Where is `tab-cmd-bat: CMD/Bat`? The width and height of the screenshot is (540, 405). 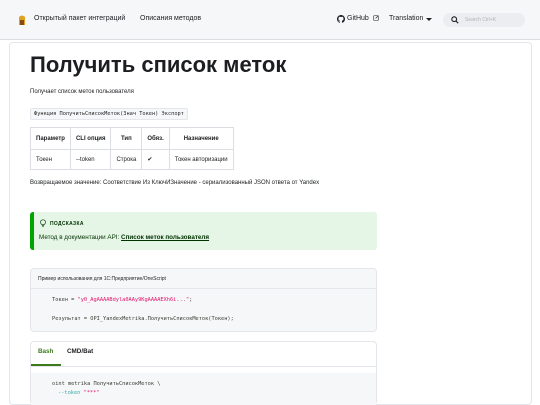
tab-cmd-bat: CMD/Bat is located at coordinates (80, 351).